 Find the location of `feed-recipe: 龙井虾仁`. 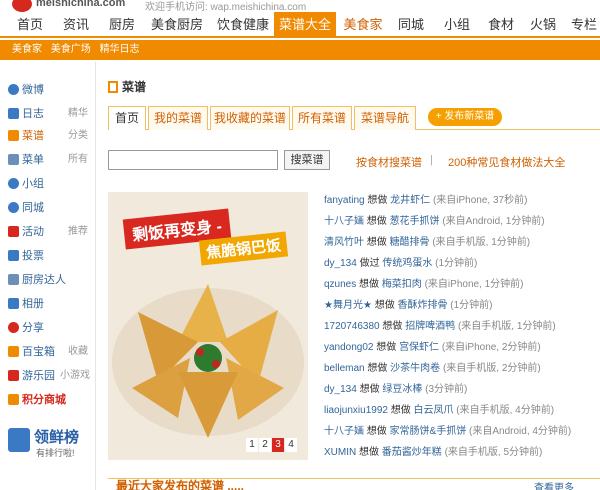

feed-recipe: 龙井虾仁 is located at coordinates (410, 200).